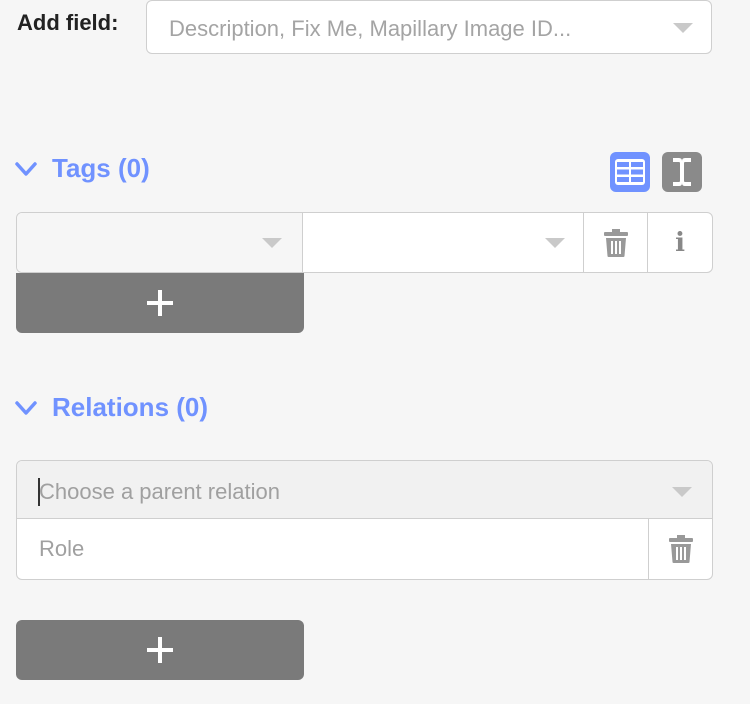 This screenshot has width=750, height=704. Describe the element at coordinates (101, 168) in the screenshot. I see `tags-section-title: Tags (0)` at that location.